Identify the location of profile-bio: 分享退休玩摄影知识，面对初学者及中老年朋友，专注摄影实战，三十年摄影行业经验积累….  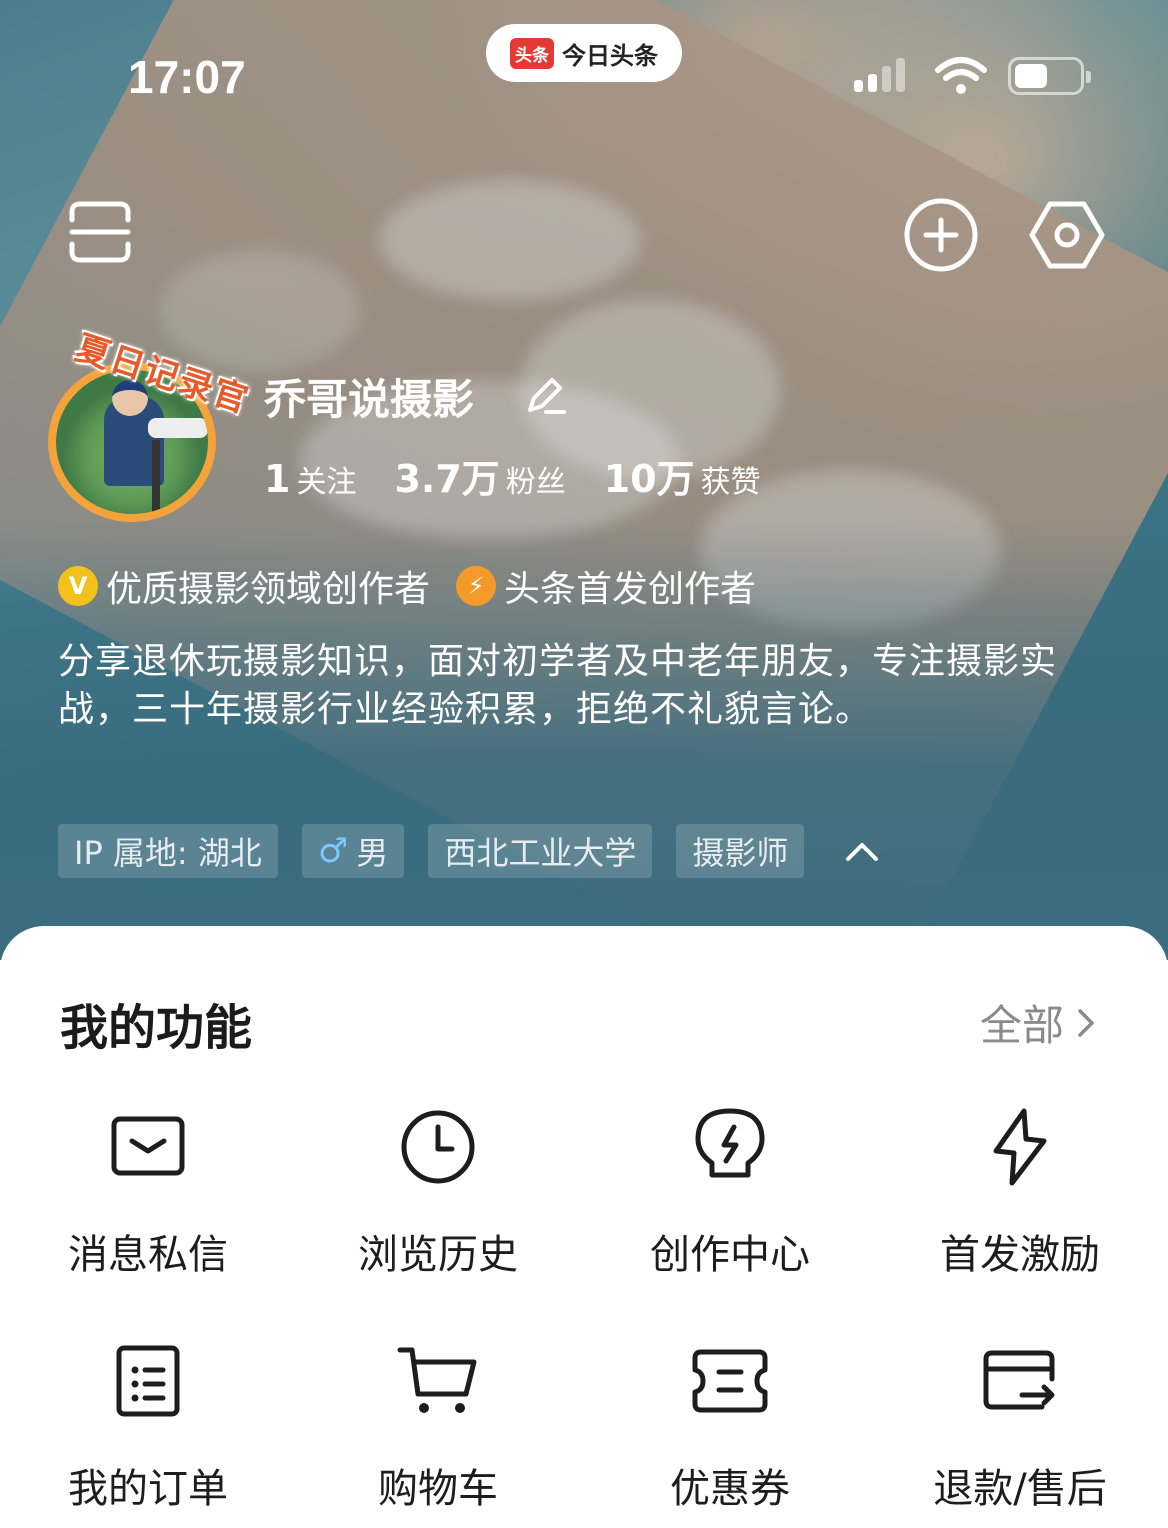
(558, 685).